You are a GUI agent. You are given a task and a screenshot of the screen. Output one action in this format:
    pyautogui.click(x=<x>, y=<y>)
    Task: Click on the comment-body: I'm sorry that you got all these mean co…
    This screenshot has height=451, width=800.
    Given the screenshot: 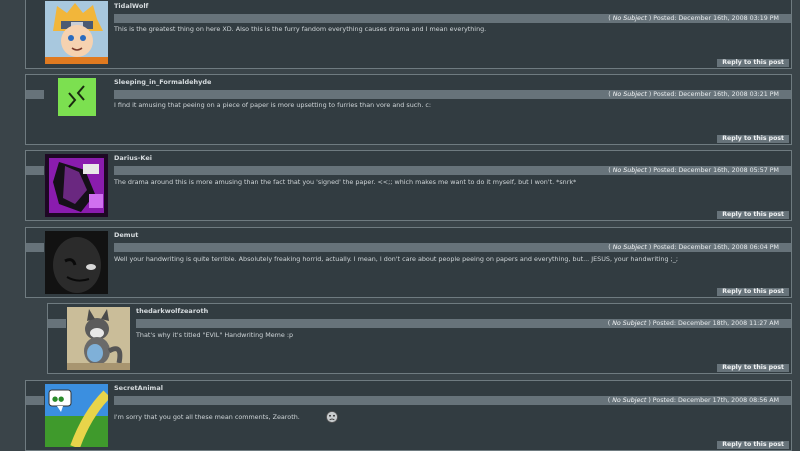 What is the action you would take?
    pyautogui.click(x=207, y=417)
    